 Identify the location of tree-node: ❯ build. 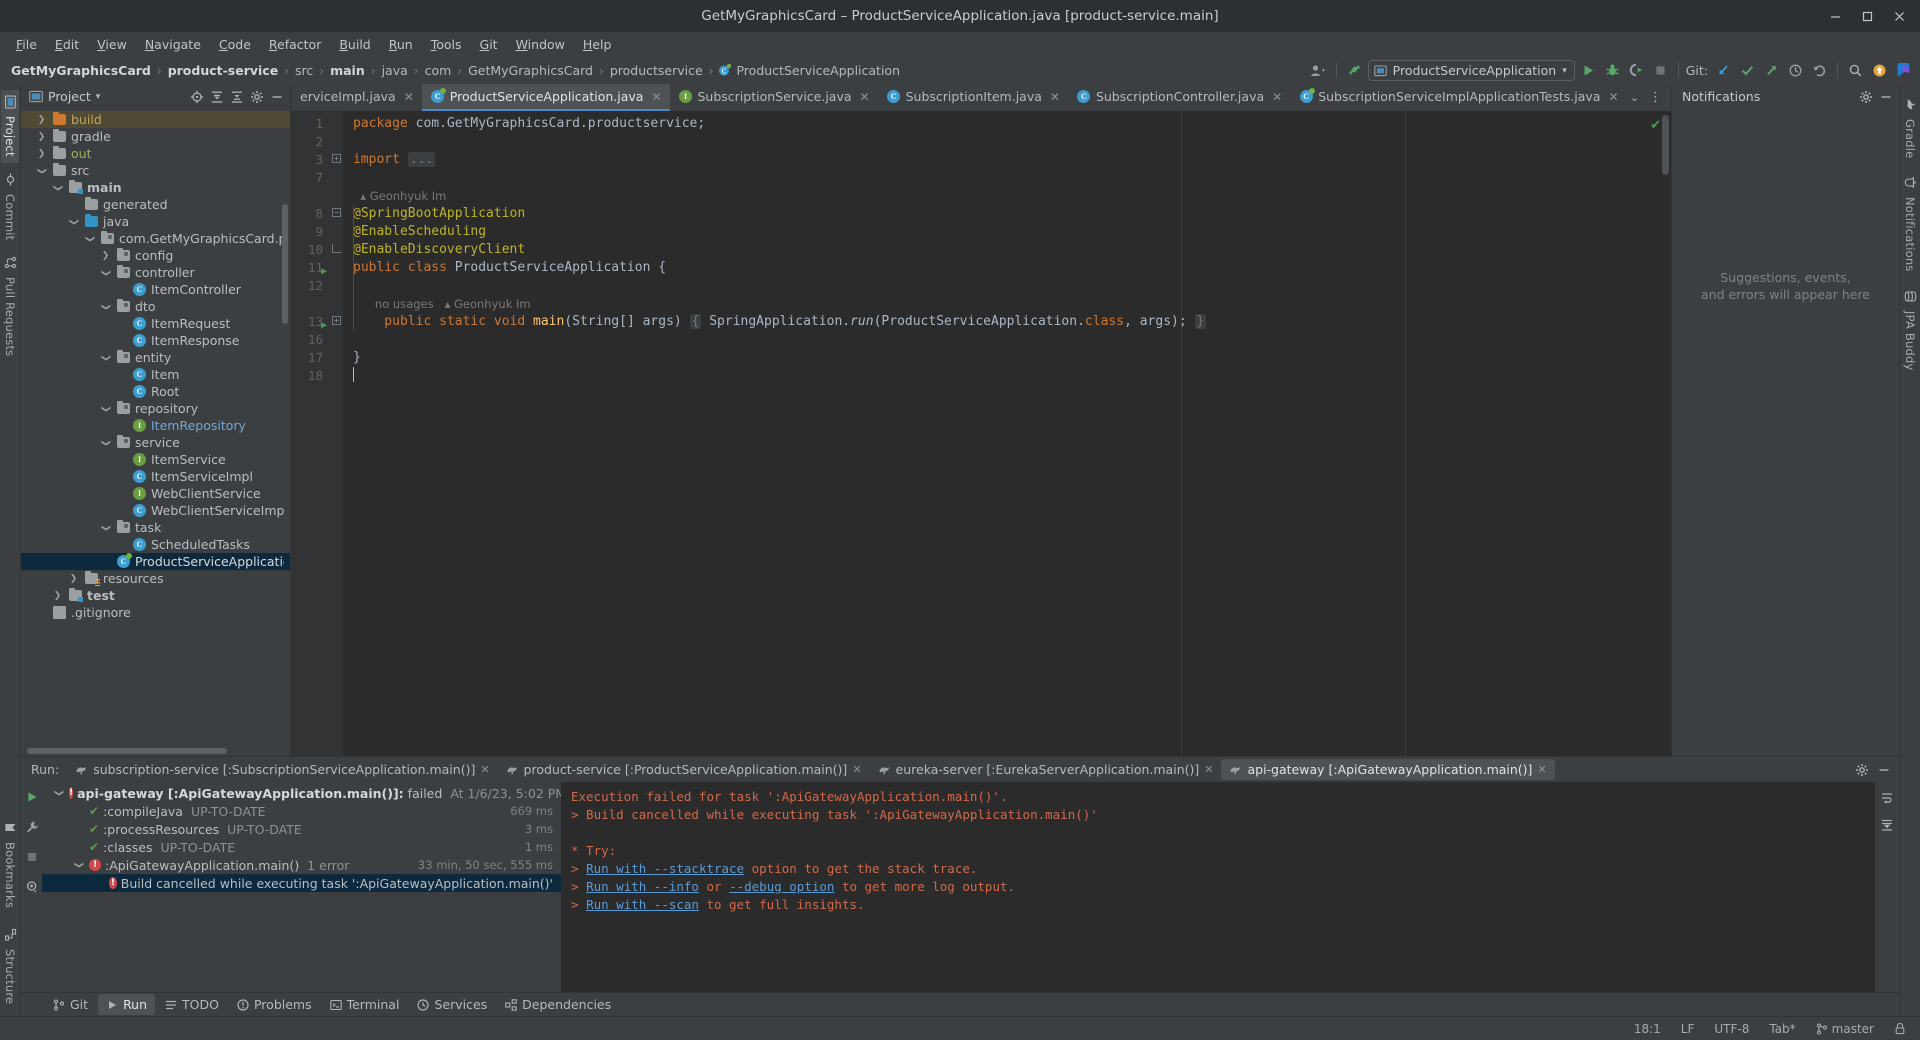
(155, 119).